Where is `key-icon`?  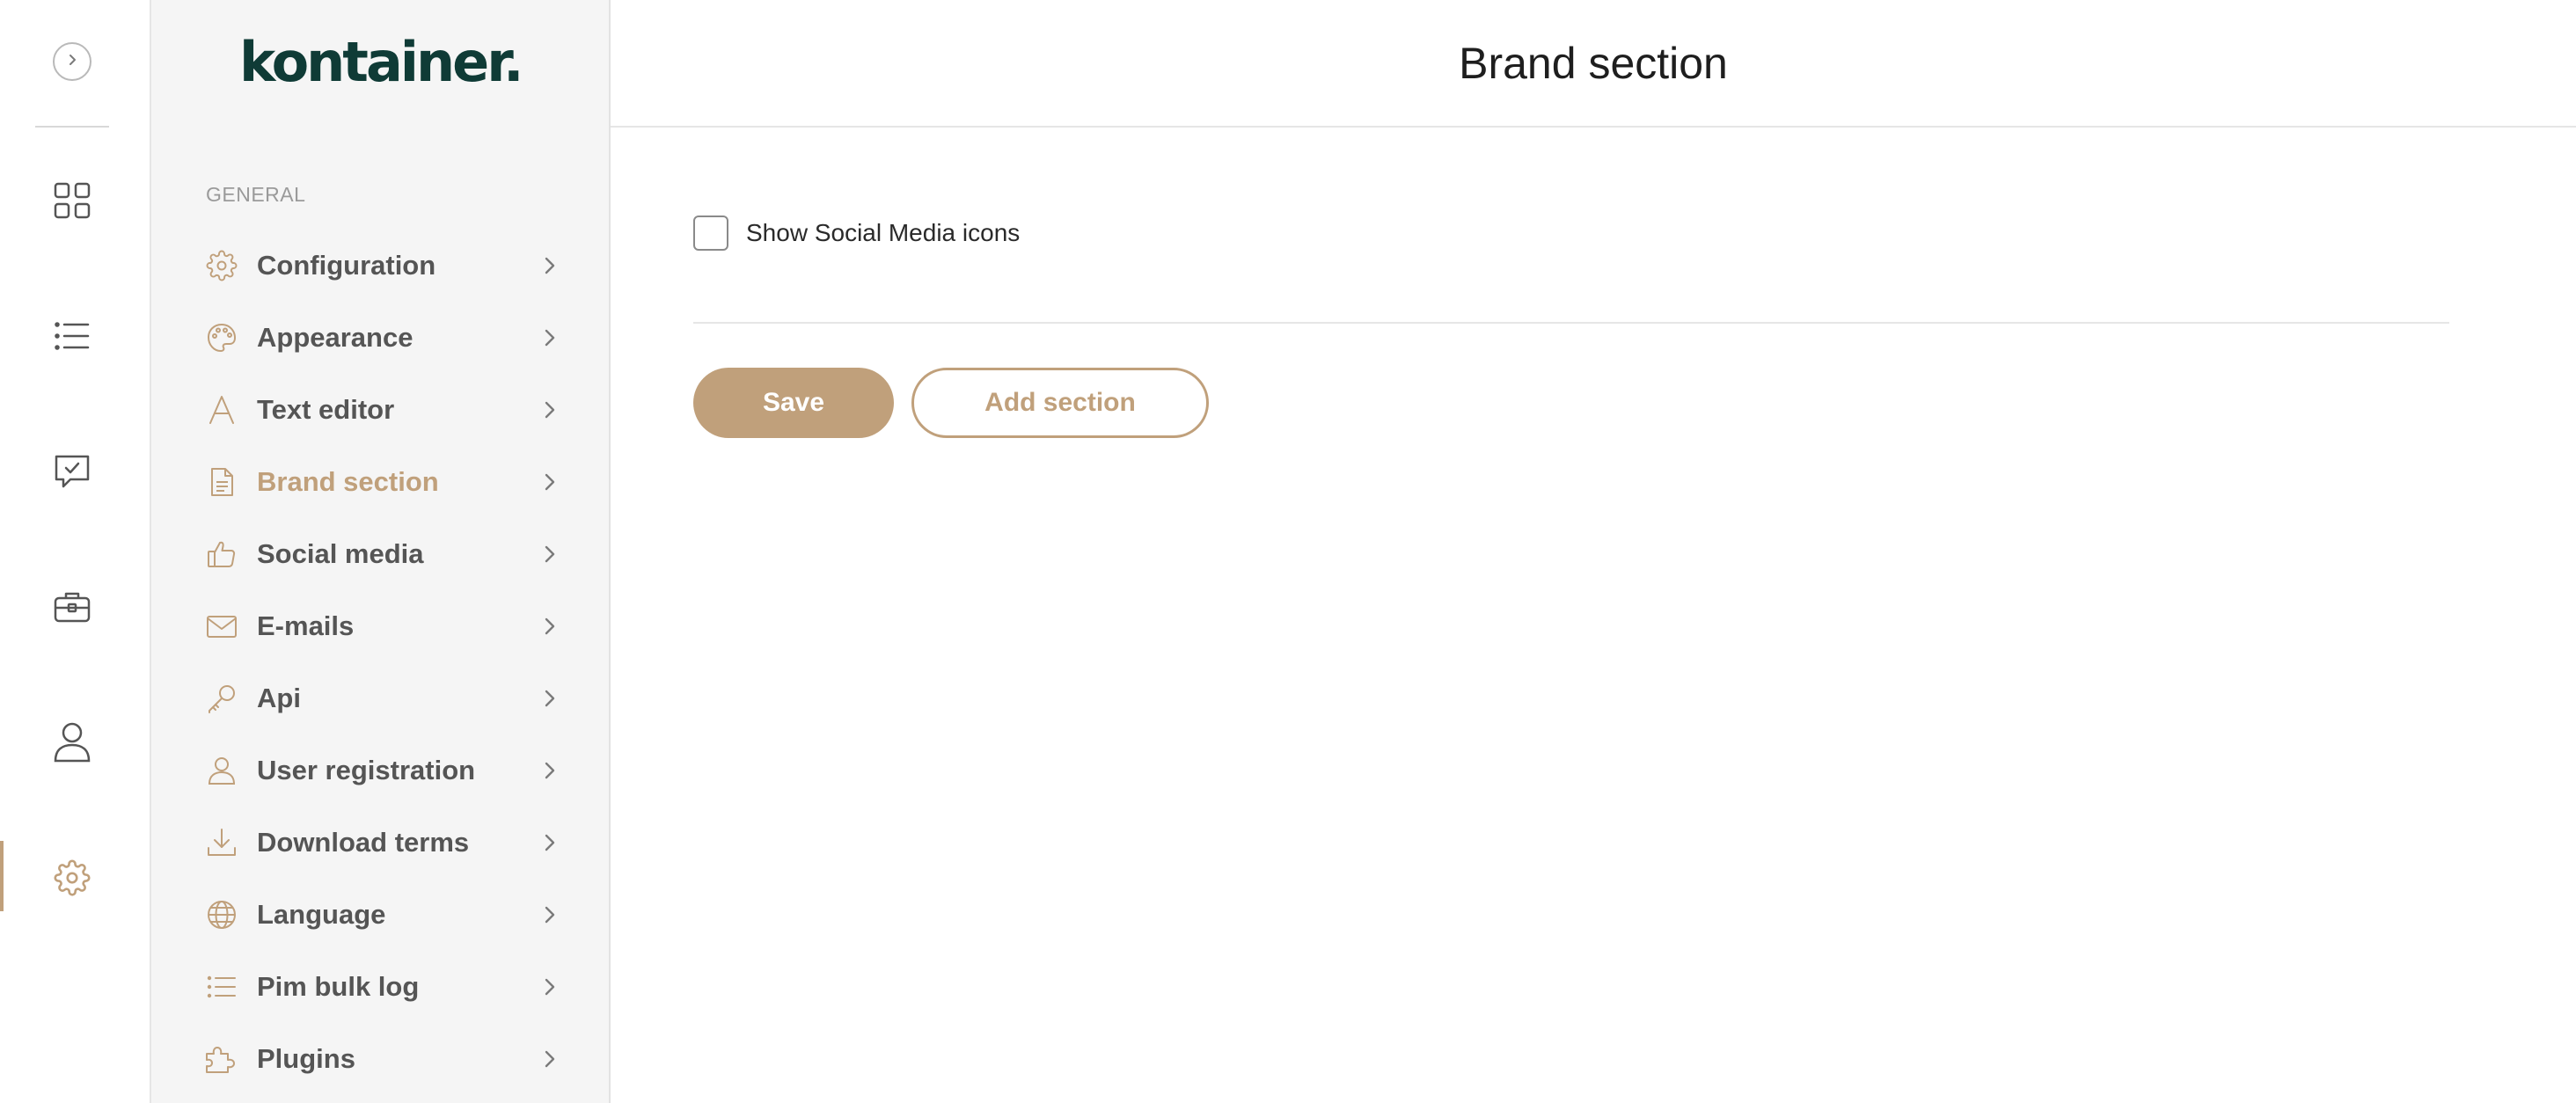 key-icon is located at coordinates (221, 698).